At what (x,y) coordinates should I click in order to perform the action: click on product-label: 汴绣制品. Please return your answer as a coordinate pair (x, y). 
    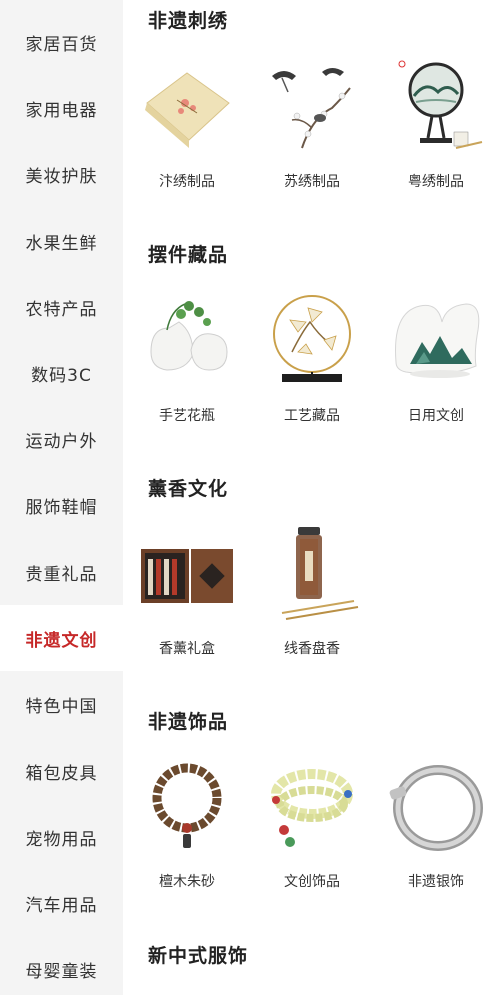
    Looking at the image, I should click on (187, 182).